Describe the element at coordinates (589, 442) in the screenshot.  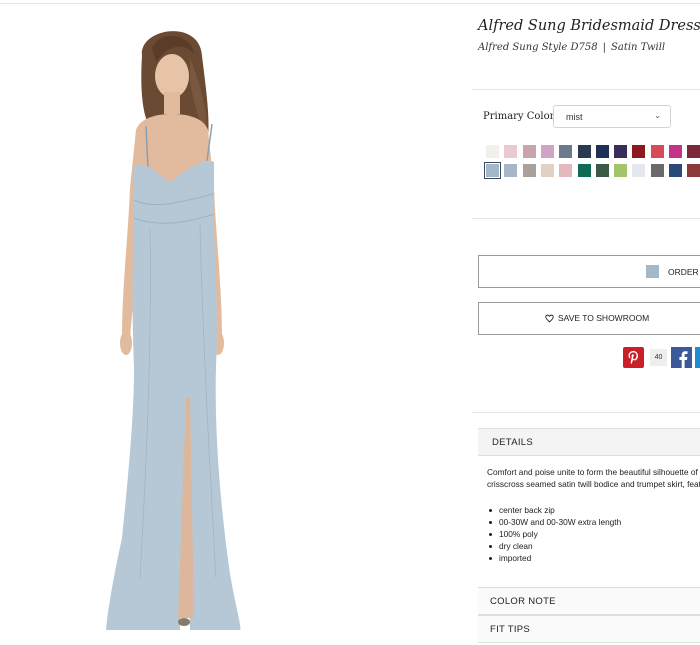
I see `details-accordion-header: DETAILS` at that location.